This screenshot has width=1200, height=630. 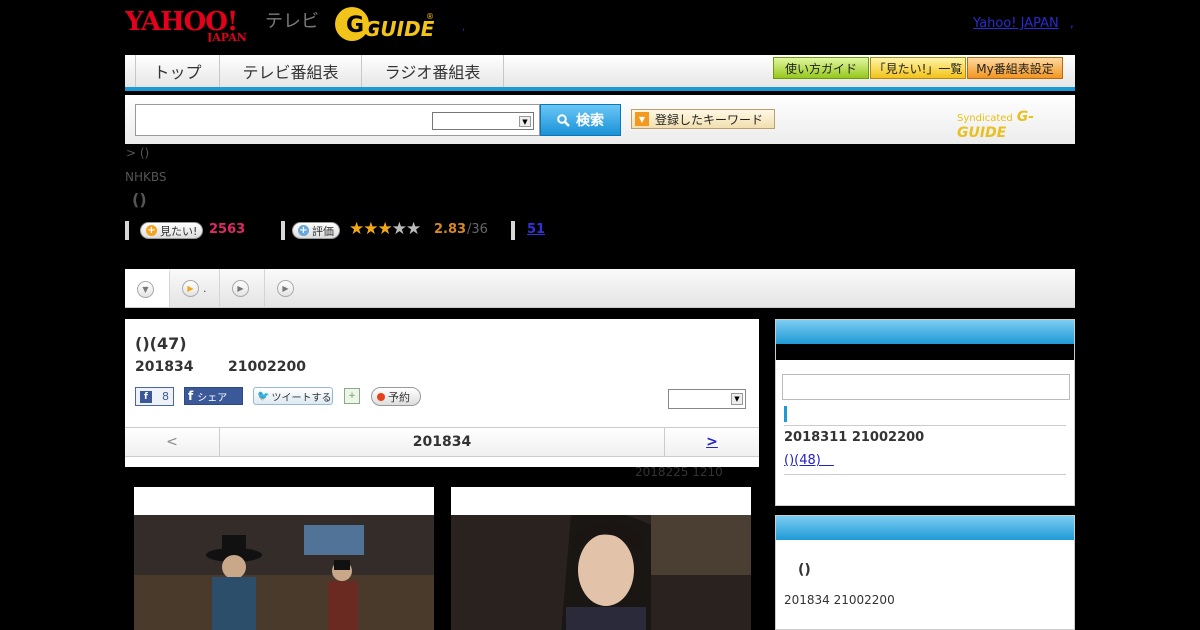 I want to click on sidebar-box-related: () 201834 21002200, so click(x=925, y=572).